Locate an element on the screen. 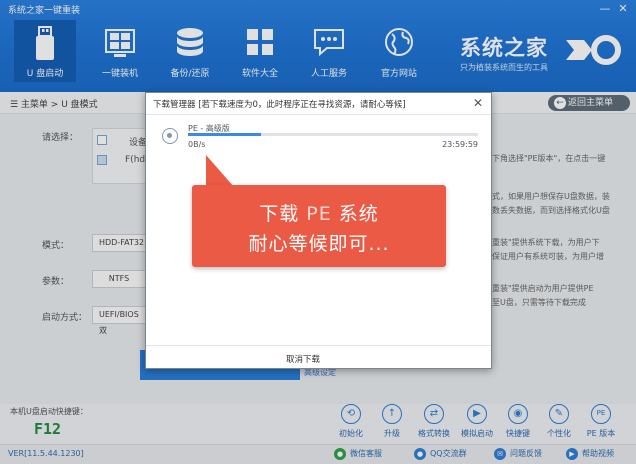 Image resolution: width=636 pixels, height=464 pixels. download-speed: 0B/s is located at coordinates (197, 144).